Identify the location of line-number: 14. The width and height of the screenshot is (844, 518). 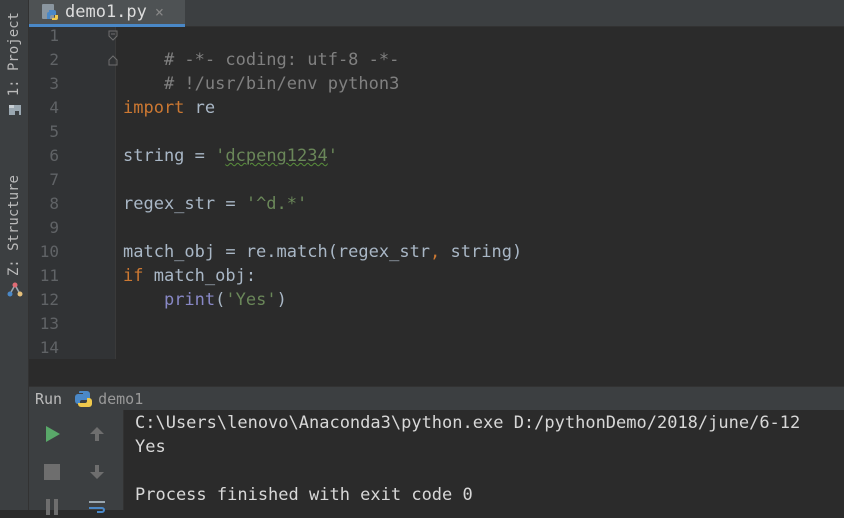
(49, 347).